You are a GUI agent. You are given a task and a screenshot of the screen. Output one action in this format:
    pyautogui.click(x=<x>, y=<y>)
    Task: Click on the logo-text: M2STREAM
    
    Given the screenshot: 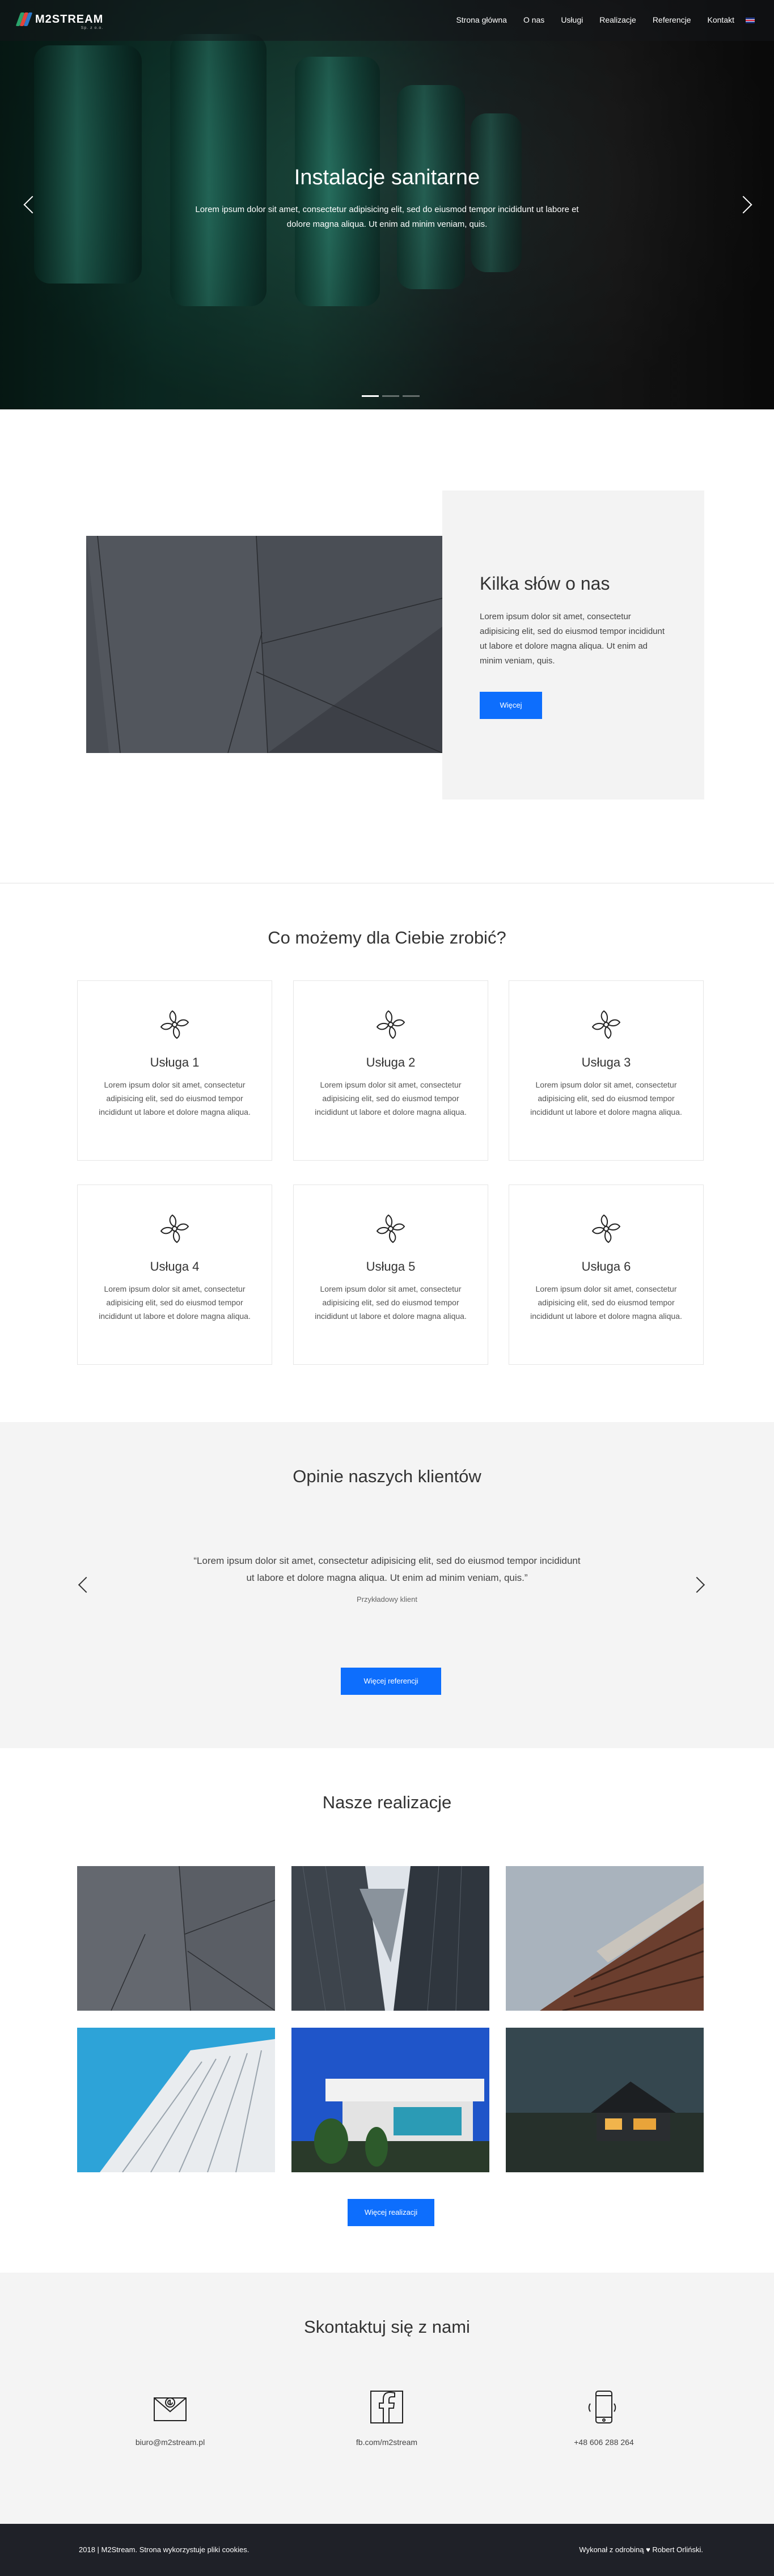 What is the action you would take?
    pyautogui.click(x=69, y=19)
    